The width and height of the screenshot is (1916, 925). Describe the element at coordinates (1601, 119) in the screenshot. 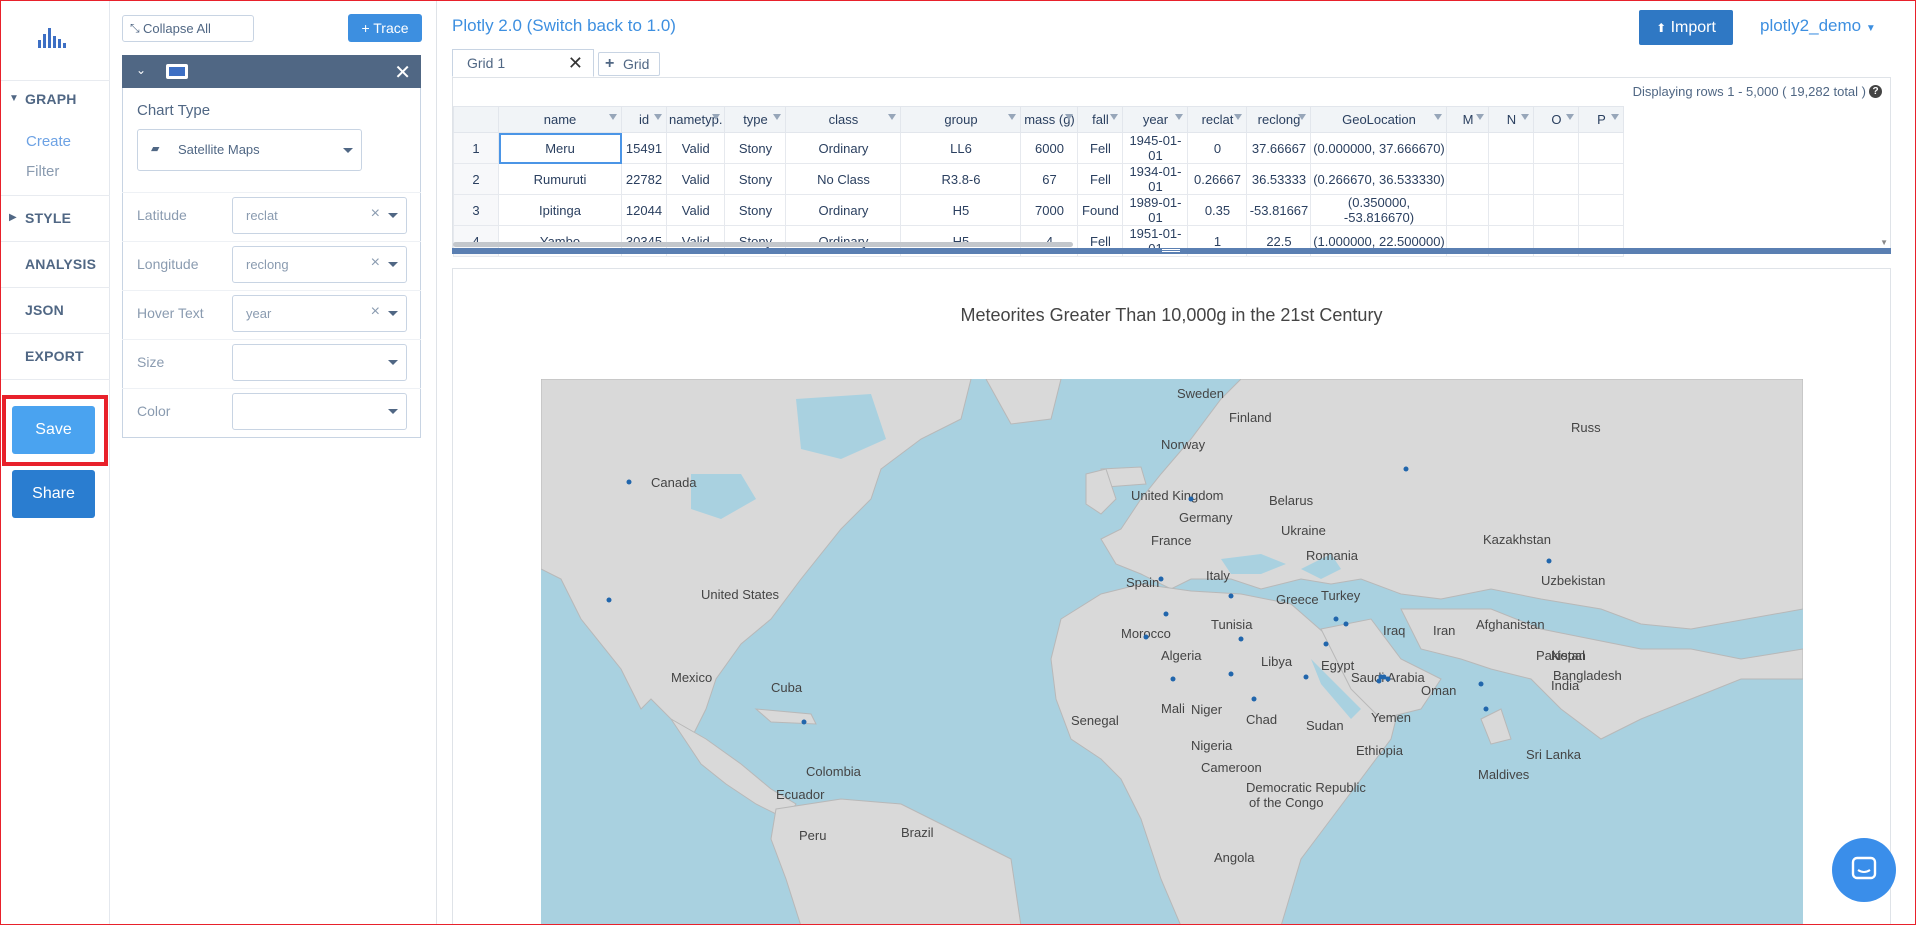

I see `column-header: P` at that location.